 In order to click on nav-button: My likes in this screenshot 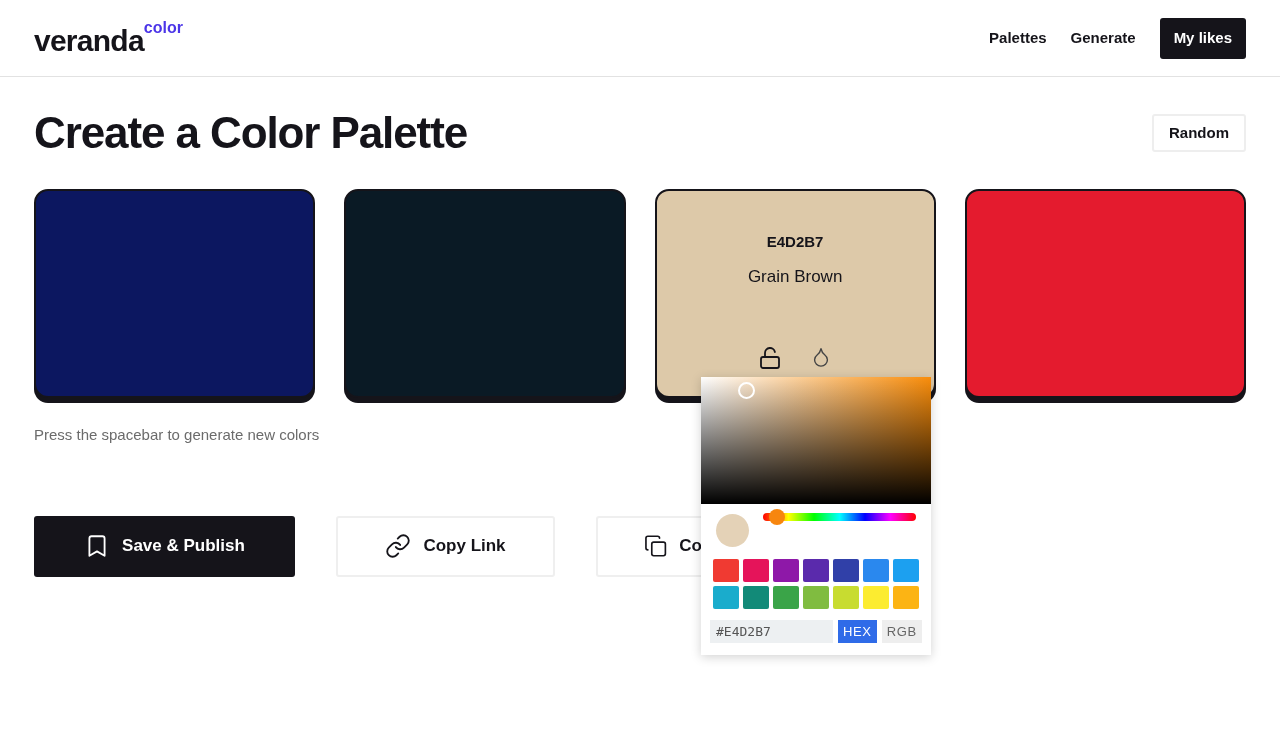, I will do `click(1202, 38)`.